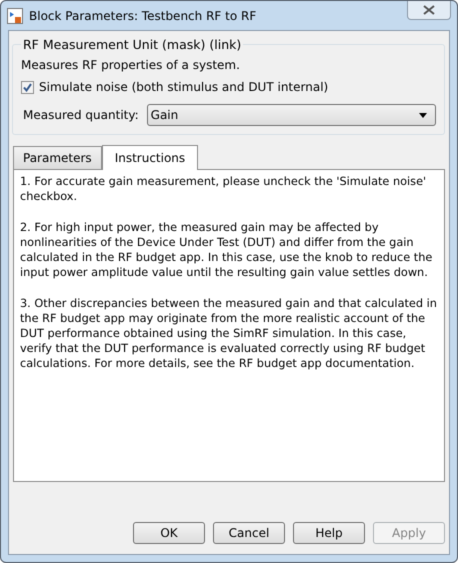 The width and height of the screenshot is (458, 563). What do you see at coordinates (183, 87) in the screenshot?
I see `checkbox-label: Simulate noise (both stimulus and DUT internal)` at bounding box center [183, 87].